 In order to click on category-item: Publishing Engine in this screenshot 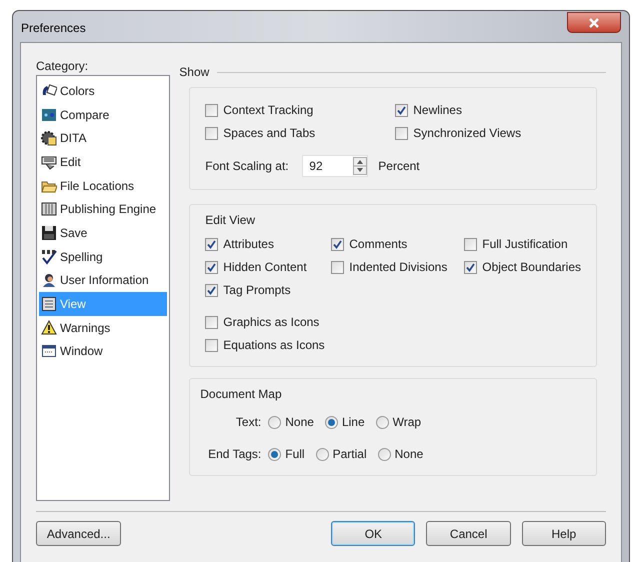, I will do `click(103, 209)`.